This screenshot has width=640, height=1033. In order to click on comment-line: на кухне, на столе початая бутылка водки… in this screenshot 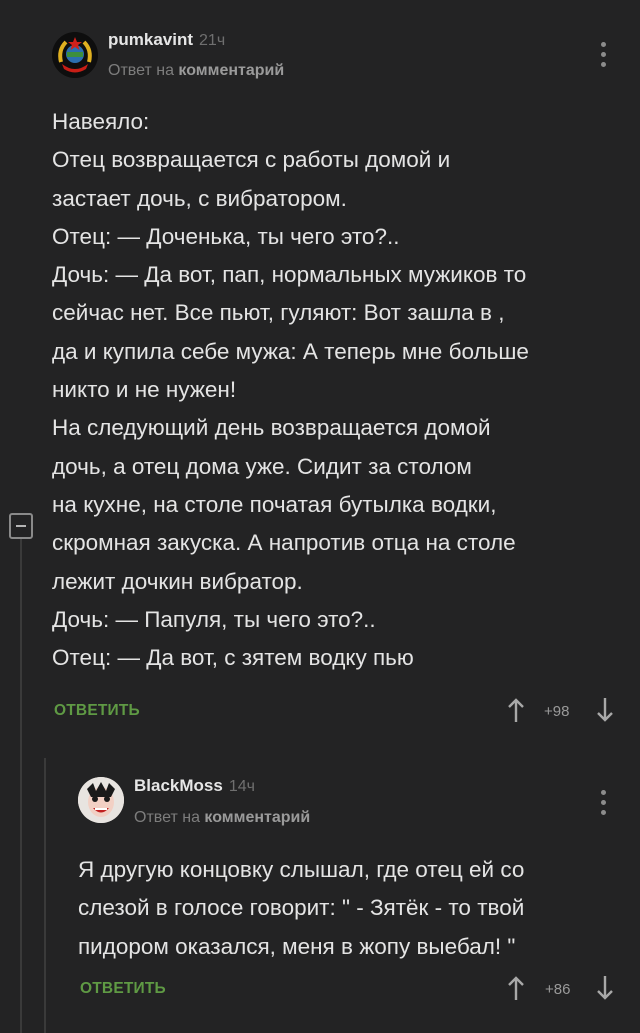, I will do `click(274, 504)`.